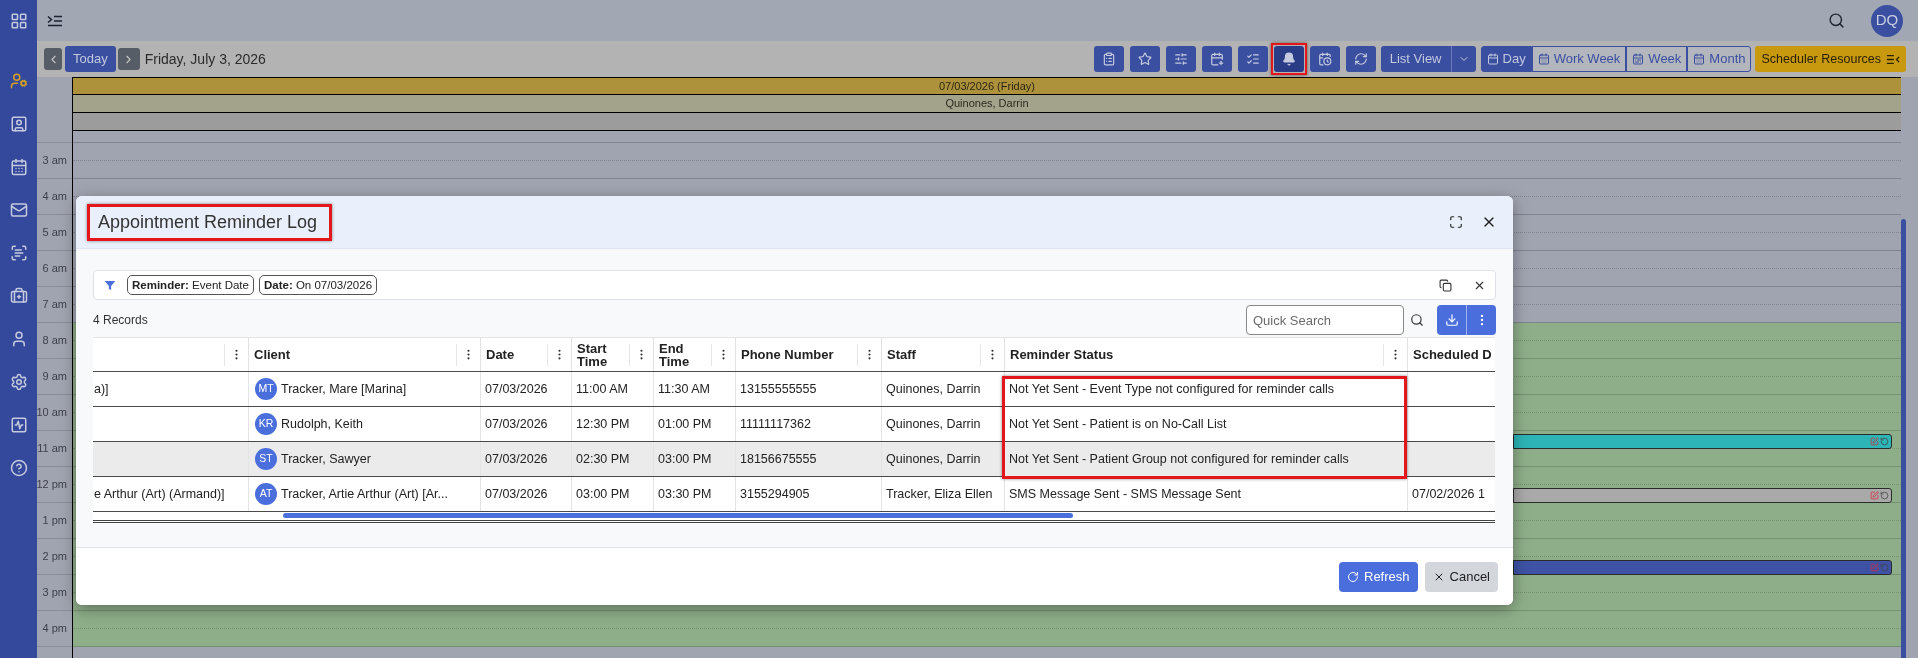  What do you see at coordinates (1461, 576) in the screenshot?
I see `cancel-button: Cancel` at bounding box center [1461, 576].